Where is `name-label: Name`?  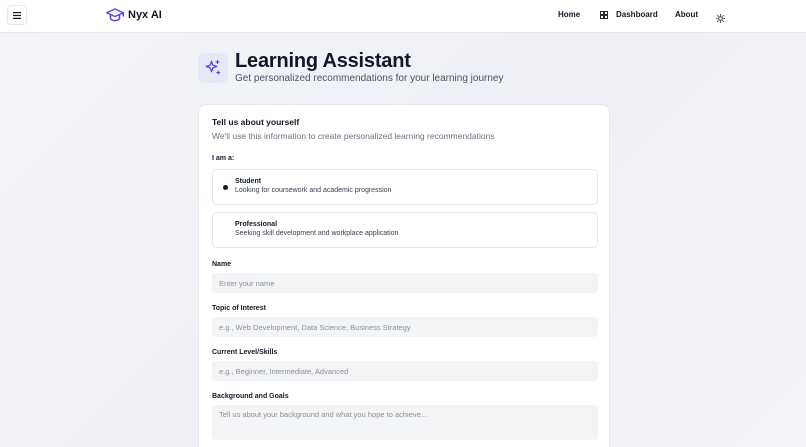 name-label: Name is located at coordinates (222, 264).